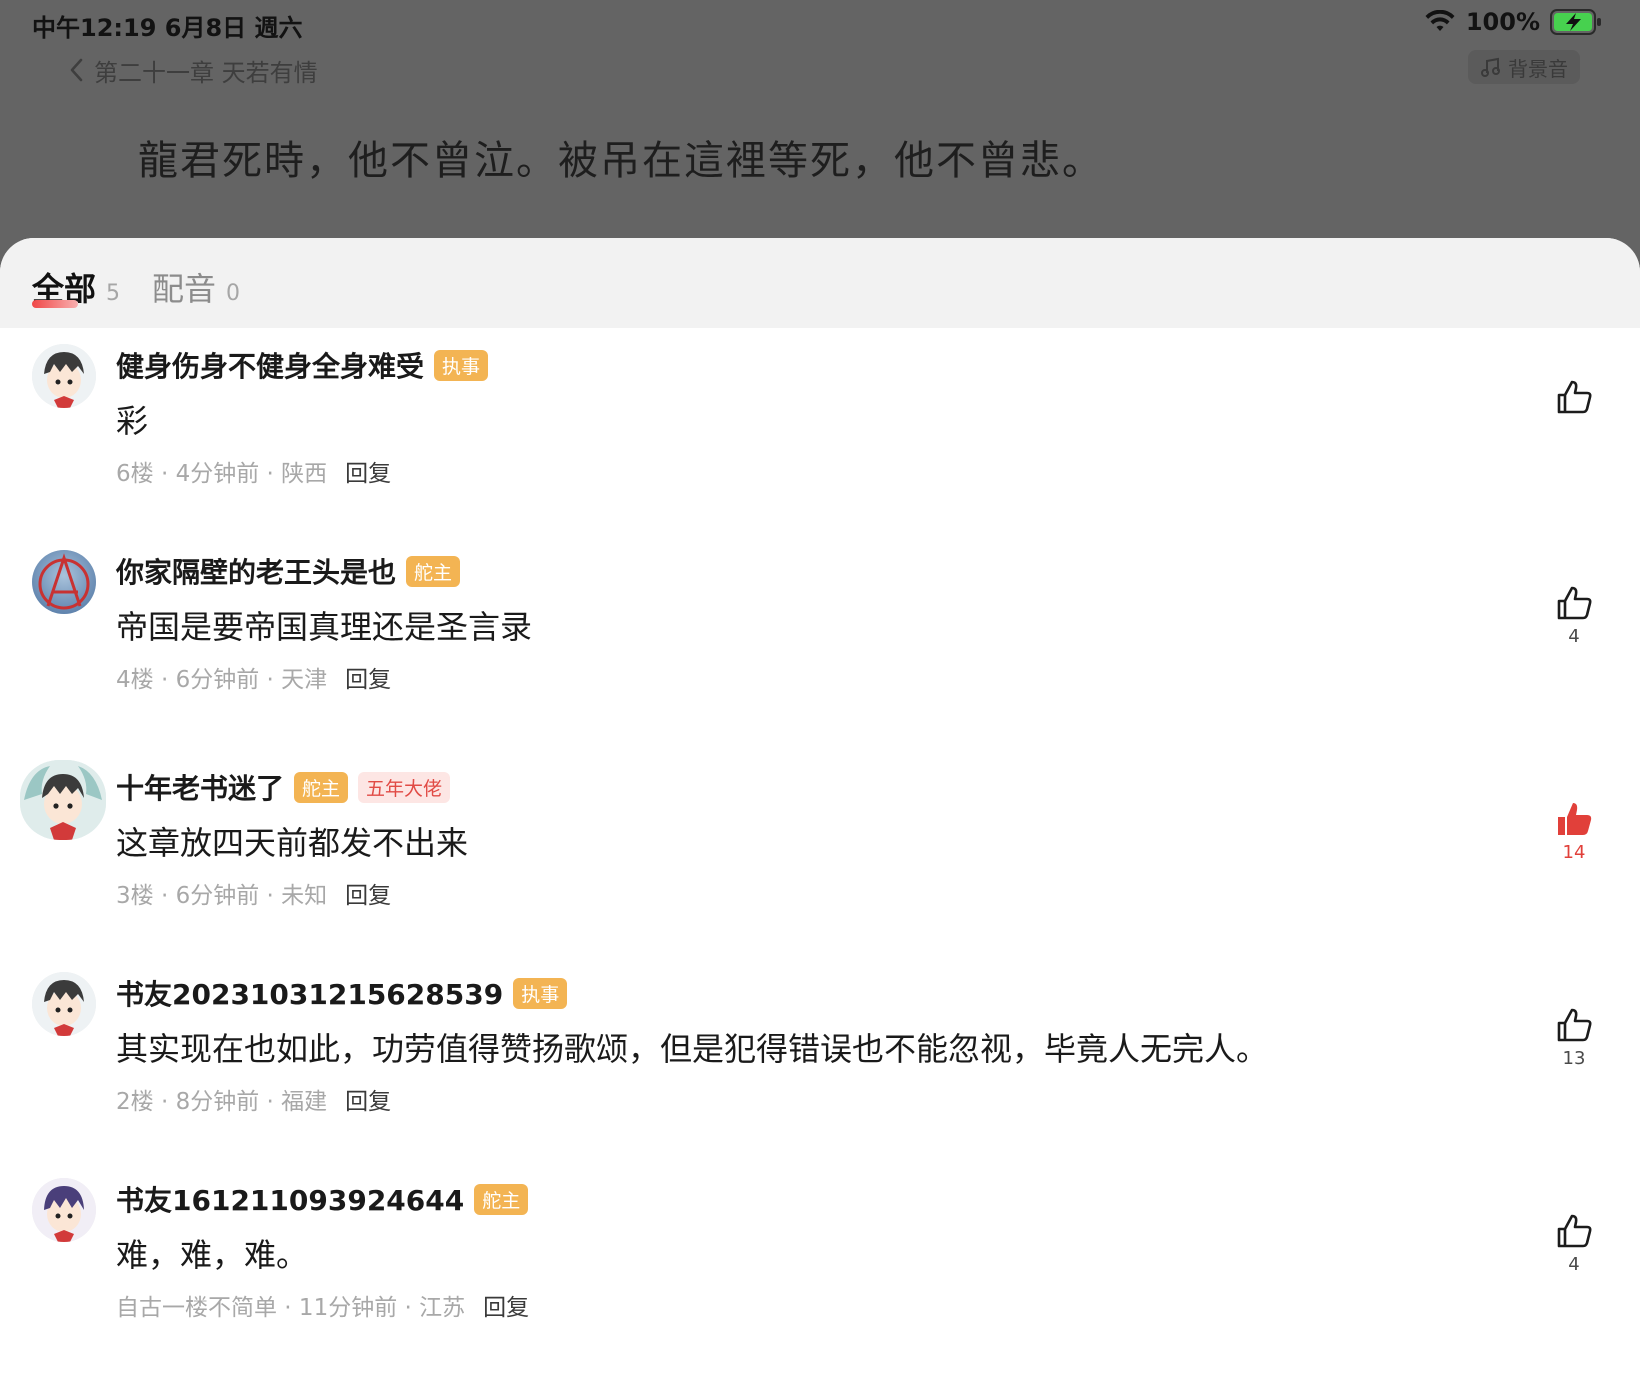 The width and height of the screenshot is (1640, 1380). I want to click on comment-meta-info: 2楼 · 8分钟前 · 福建, so click(222, 1102).